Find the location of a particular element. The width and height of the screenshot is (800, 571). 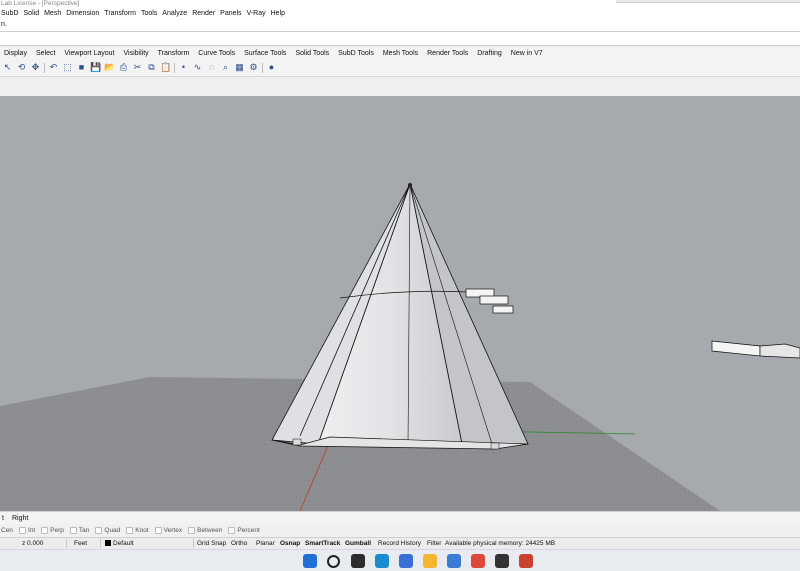

edge-icon is located at coordinates (382, 561).